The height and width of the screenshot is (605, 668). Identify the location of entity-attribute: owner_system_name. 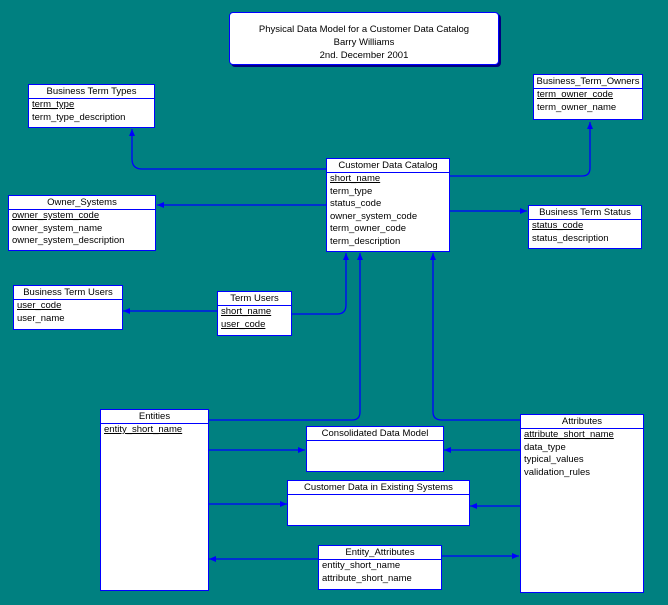
(57, 228).